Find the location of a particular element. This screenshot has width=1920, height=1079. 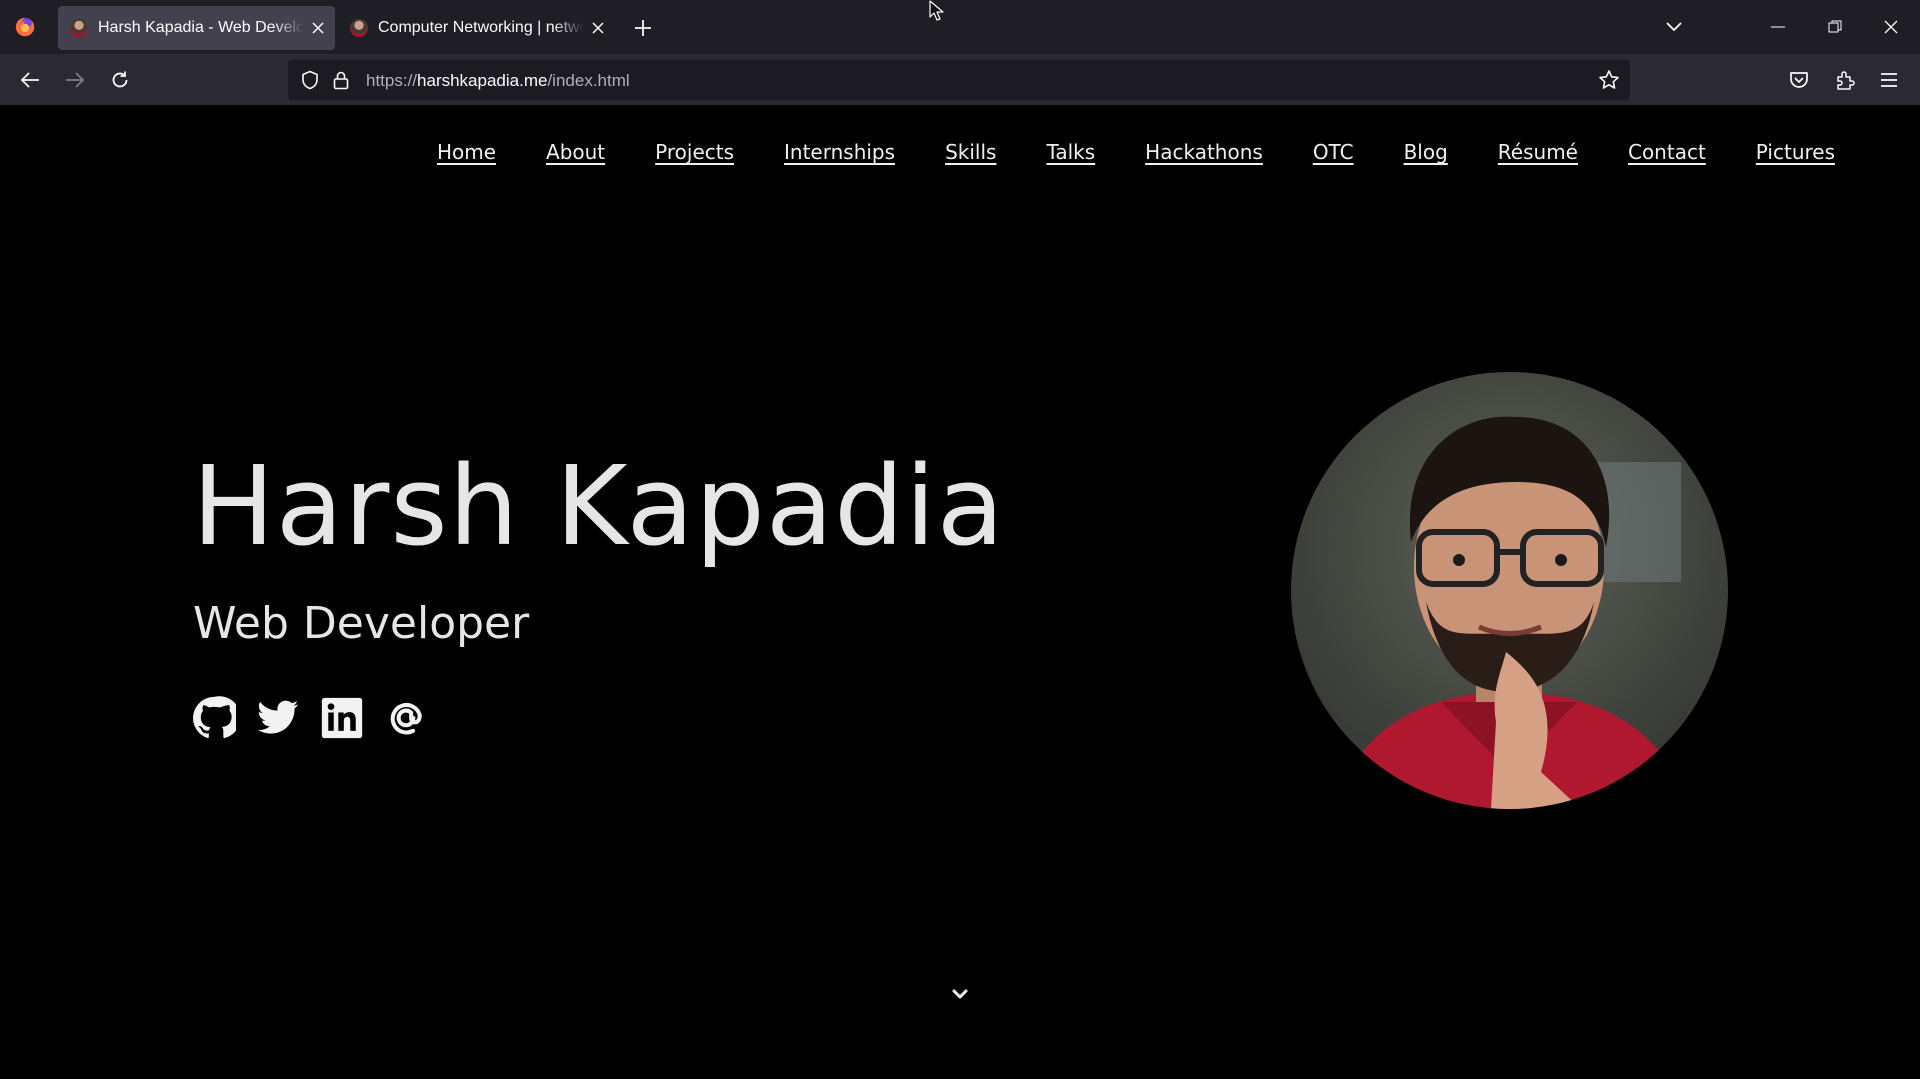

nav-link-skills: Skills is located at coordinates (970, 152).